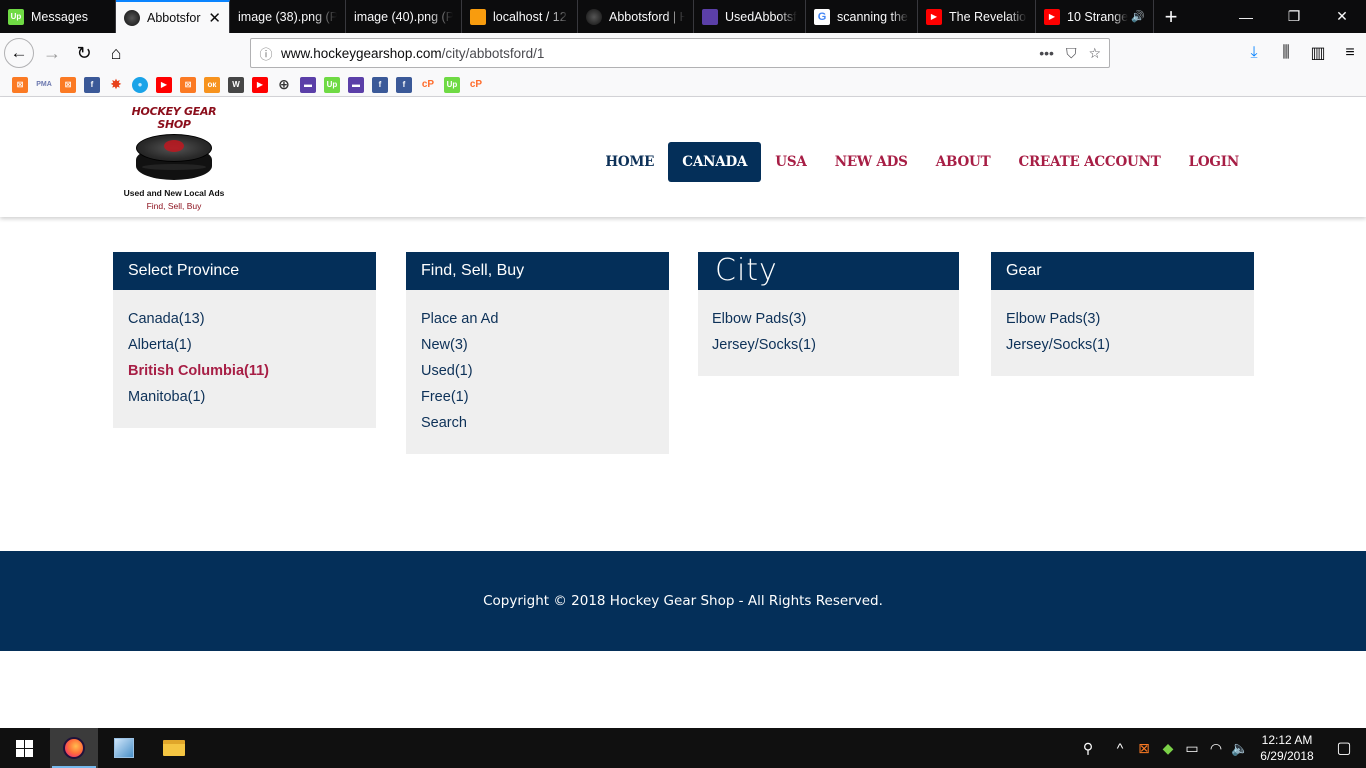  Describe the element at coordinates (1144, 748) in the screenshot. I see `xampp-tray-icon: ⊠` at that location.